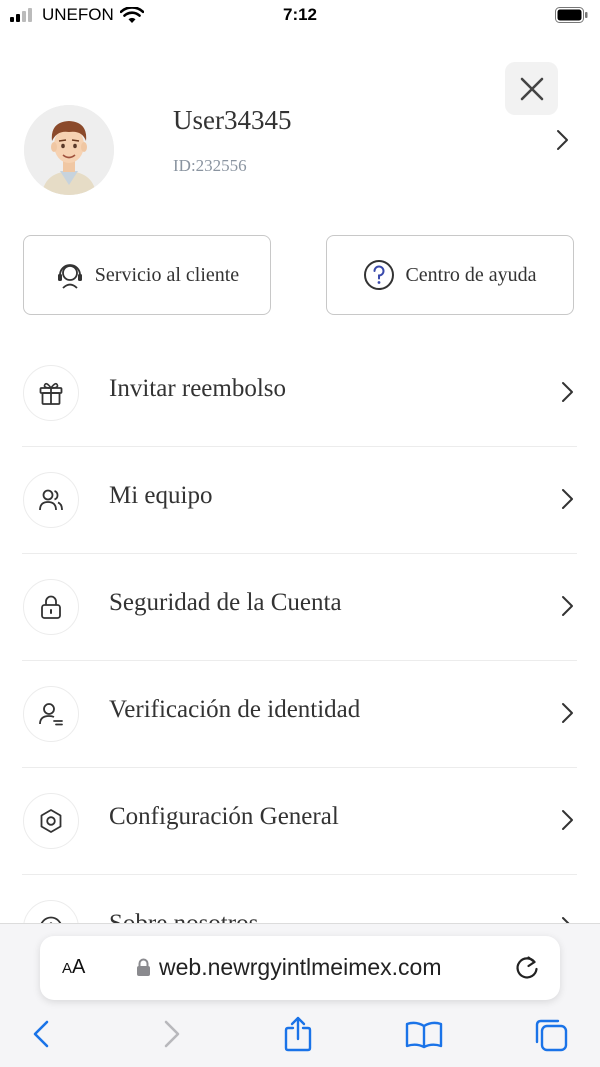 Image resolution: width=600 pixels, height=1067 pixels. What do you see at coordinates (225, 602) in the screenshot?
I see `menu-label-account-security: Seguridad de la Cuenta` at bounding box center [225, 602].